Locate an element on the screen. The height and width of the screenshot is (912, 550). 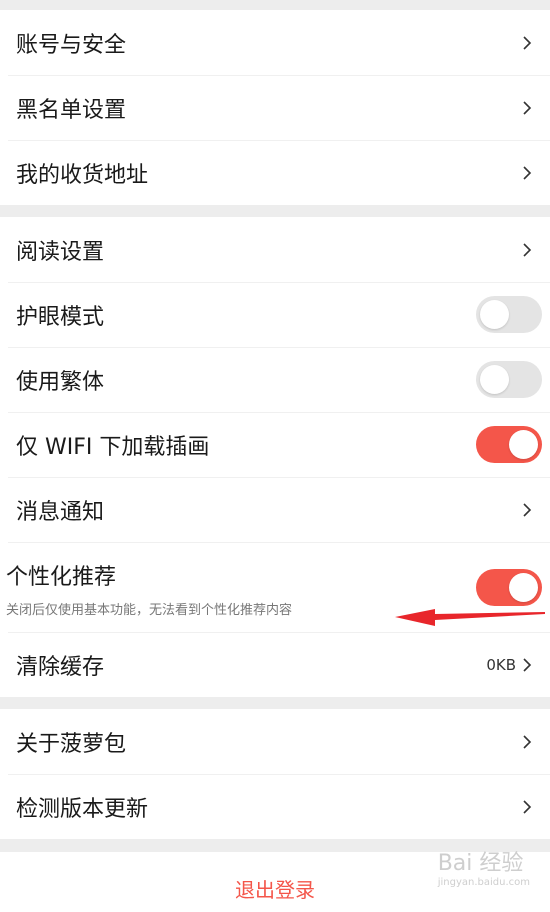
logout-button: 退出登录 is located at coordinates (275, 888).